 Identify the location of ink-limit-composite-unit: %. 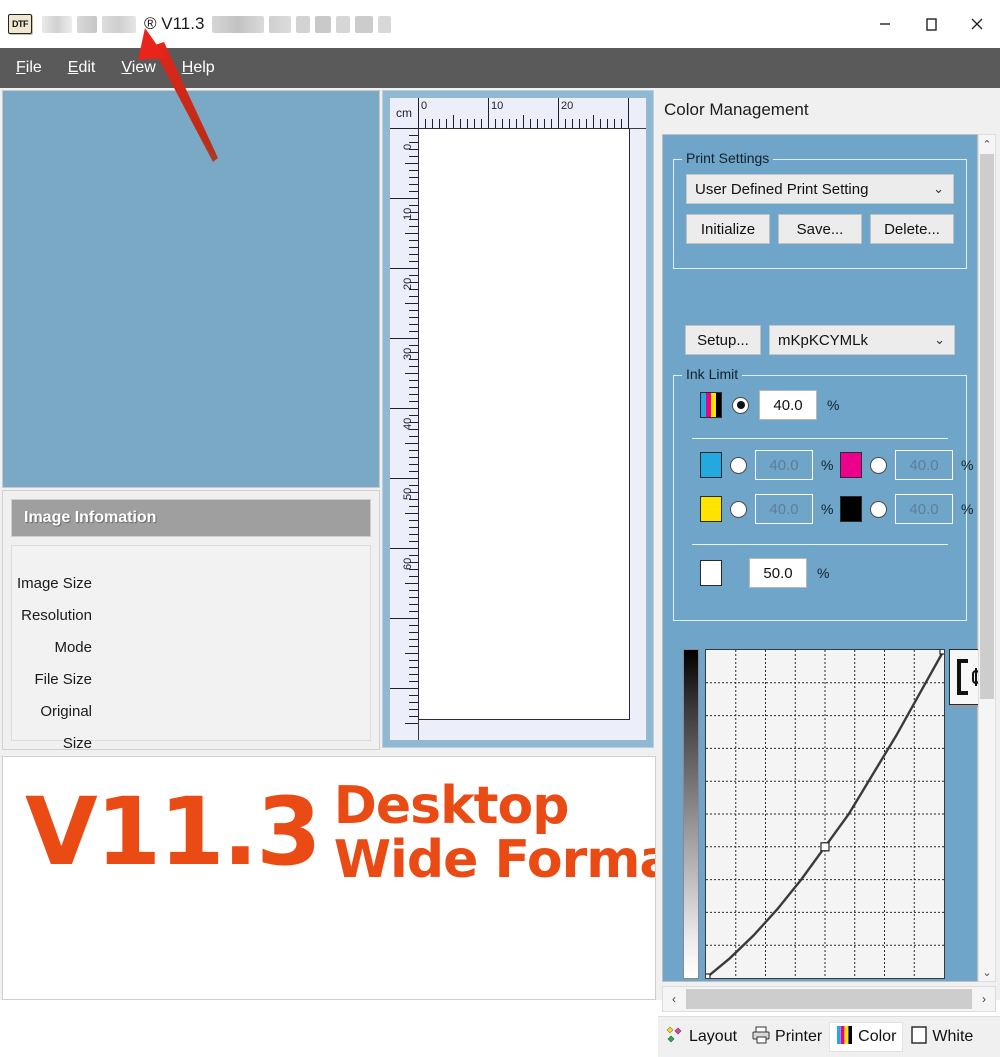
(833, 405).